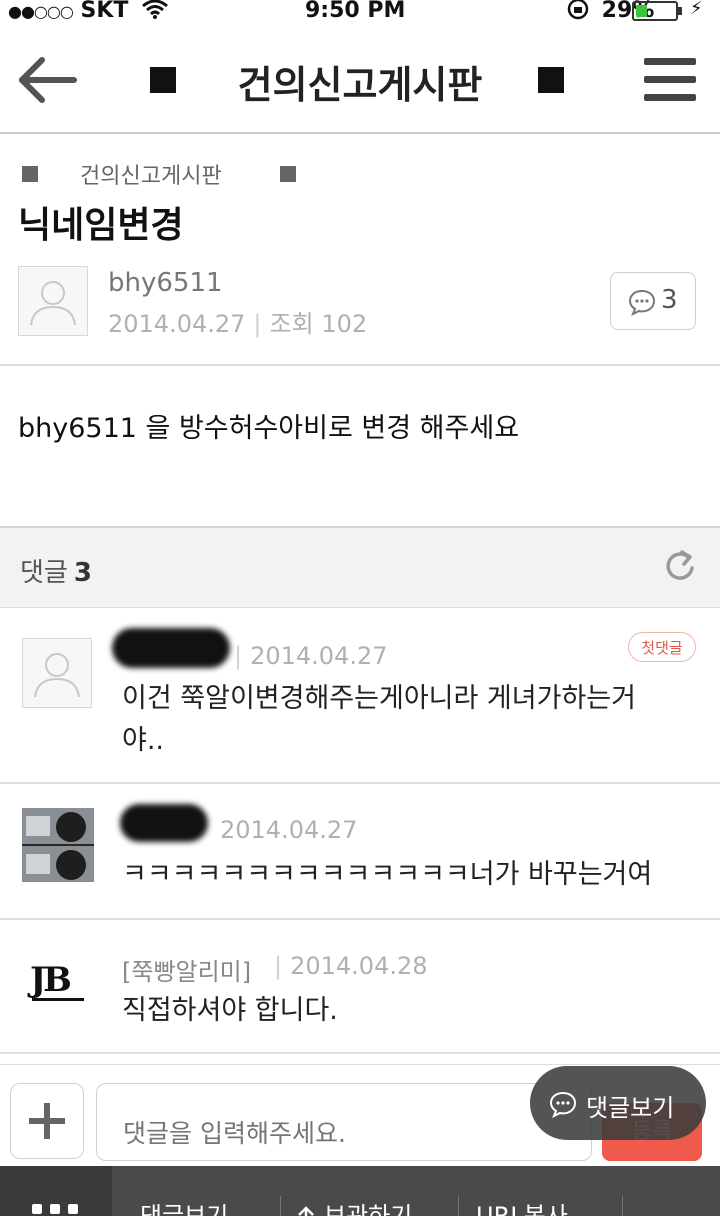 This screenshot has width=720, height=1216. What do you see at coordinates (143, 740) in the screenshot?
I see `comment-text-line2: 야..` at bounding box center [143, 740].